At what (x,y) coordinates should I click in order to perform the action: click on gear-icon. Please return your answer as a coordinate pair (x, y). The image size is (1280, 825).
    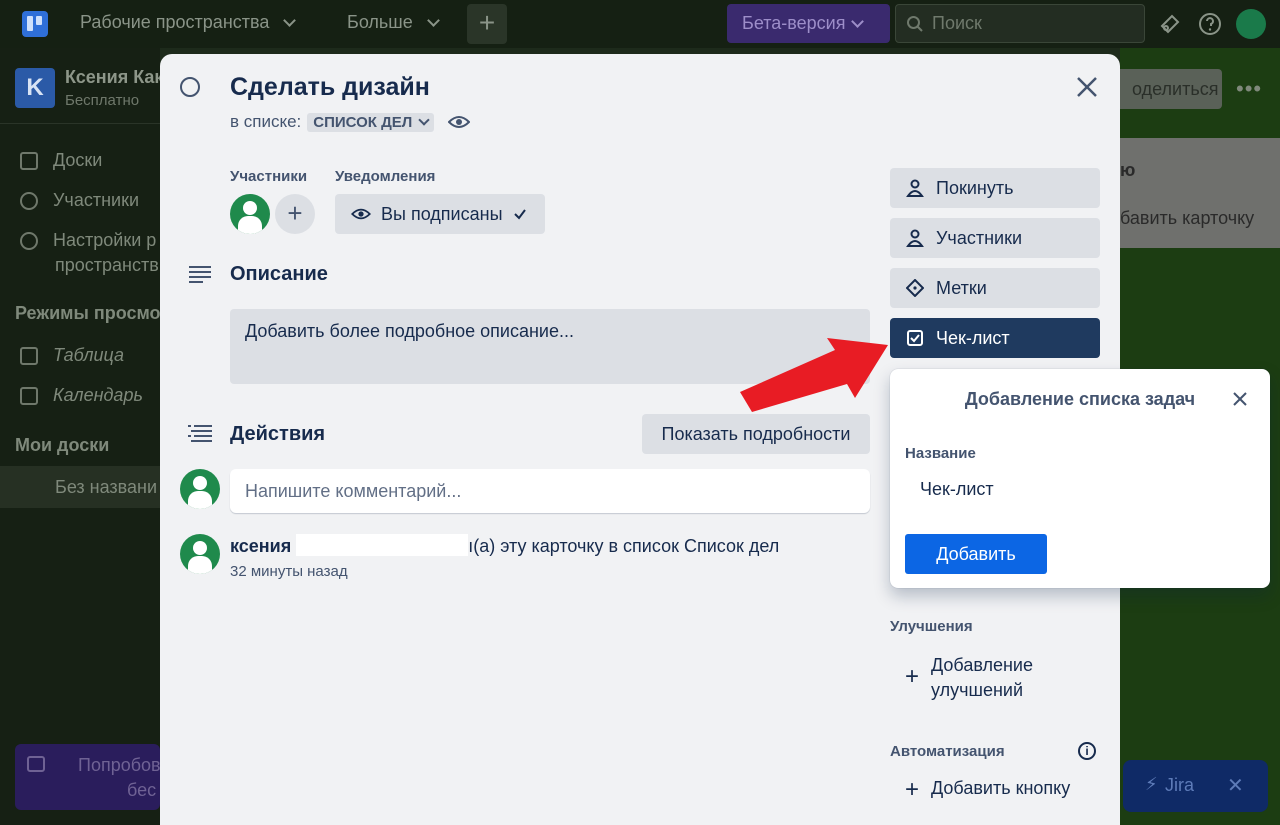
    Looking at the image, I should click on (29, 240).